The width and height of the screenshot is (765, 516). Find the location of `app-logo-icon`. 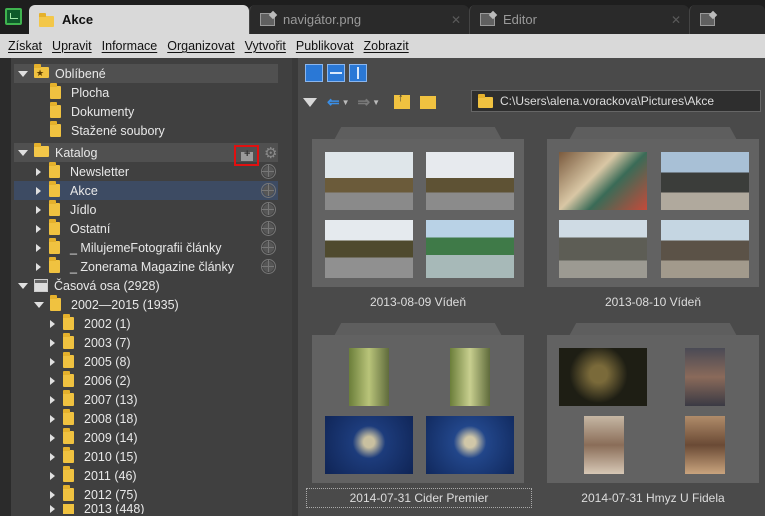

app-logo-icon is located at coordinates (13, 16).